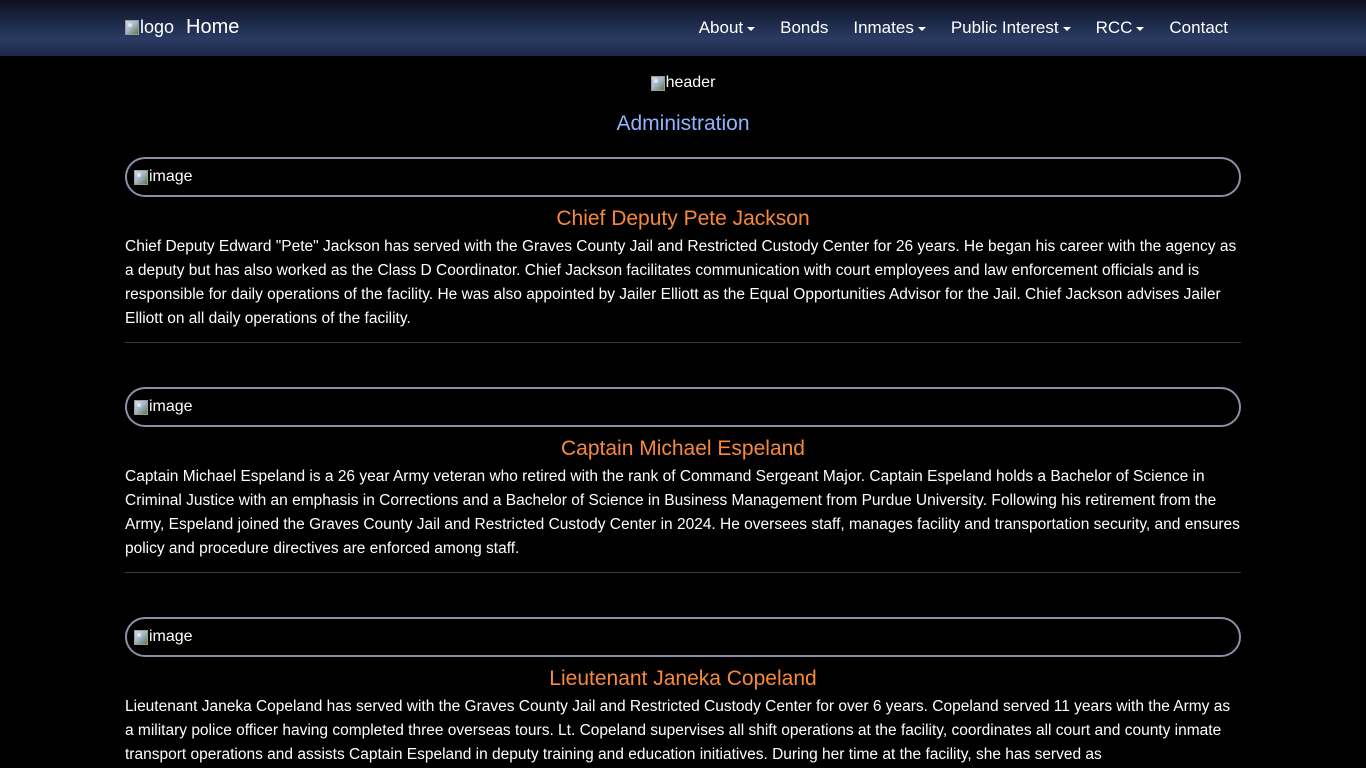 The height and width of the screenshot is (768, 1366). I want to click on logo-alt-text: logo, so click(157, 26).